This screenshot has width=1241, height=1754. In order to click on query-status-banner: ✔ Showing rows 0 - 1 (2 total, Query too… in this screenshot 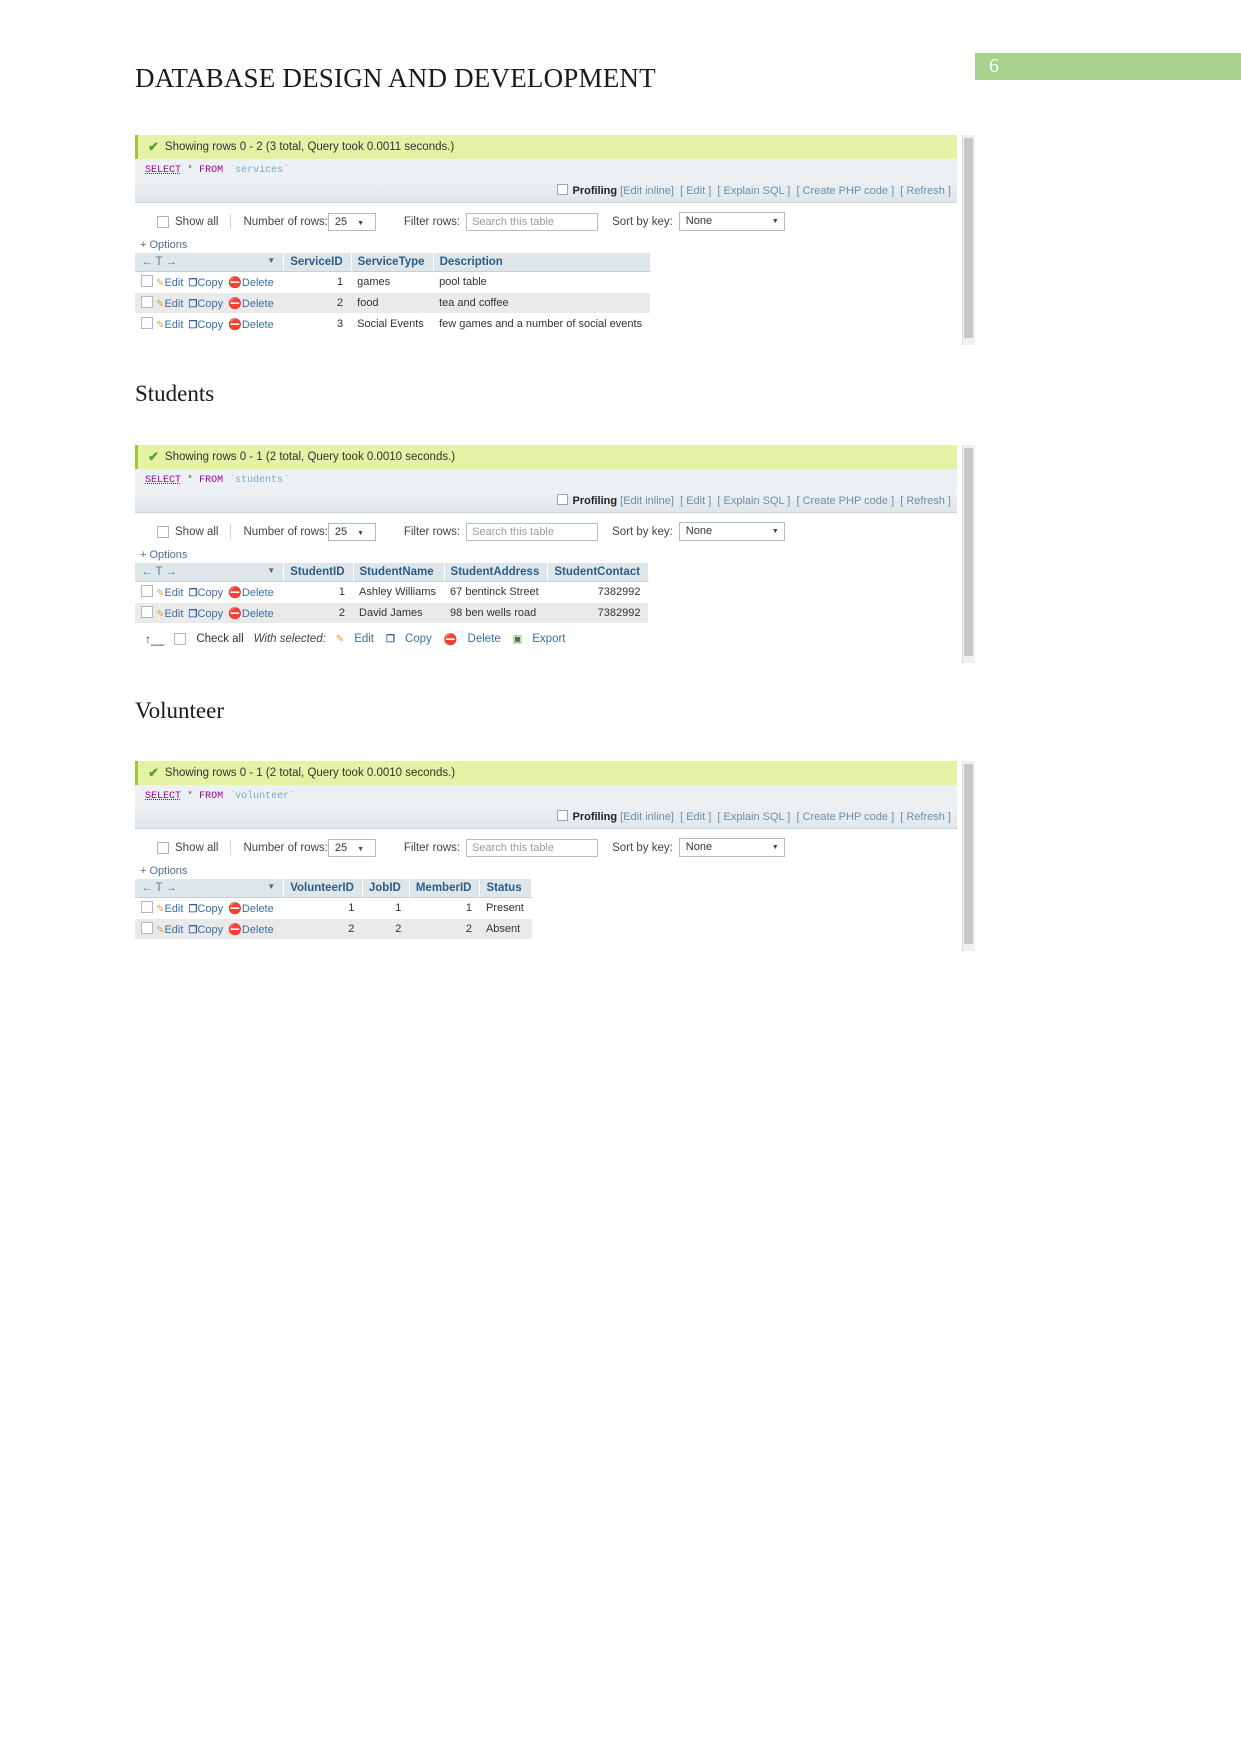, I will do `click(546, 773)`.